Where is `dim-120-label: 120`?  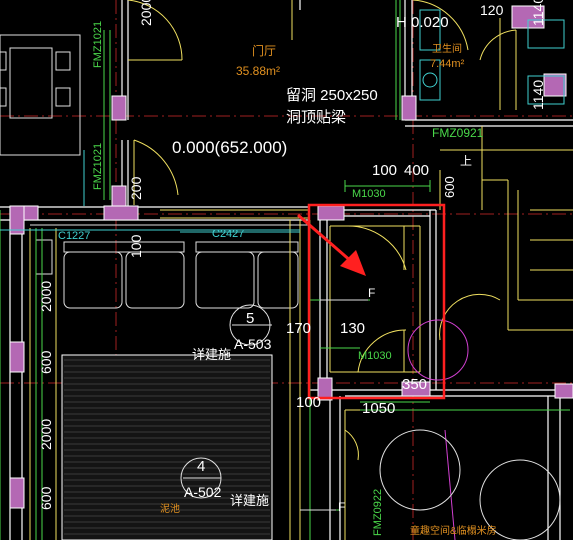 dim-120-label: 120 is located at coordinates (492, 10).